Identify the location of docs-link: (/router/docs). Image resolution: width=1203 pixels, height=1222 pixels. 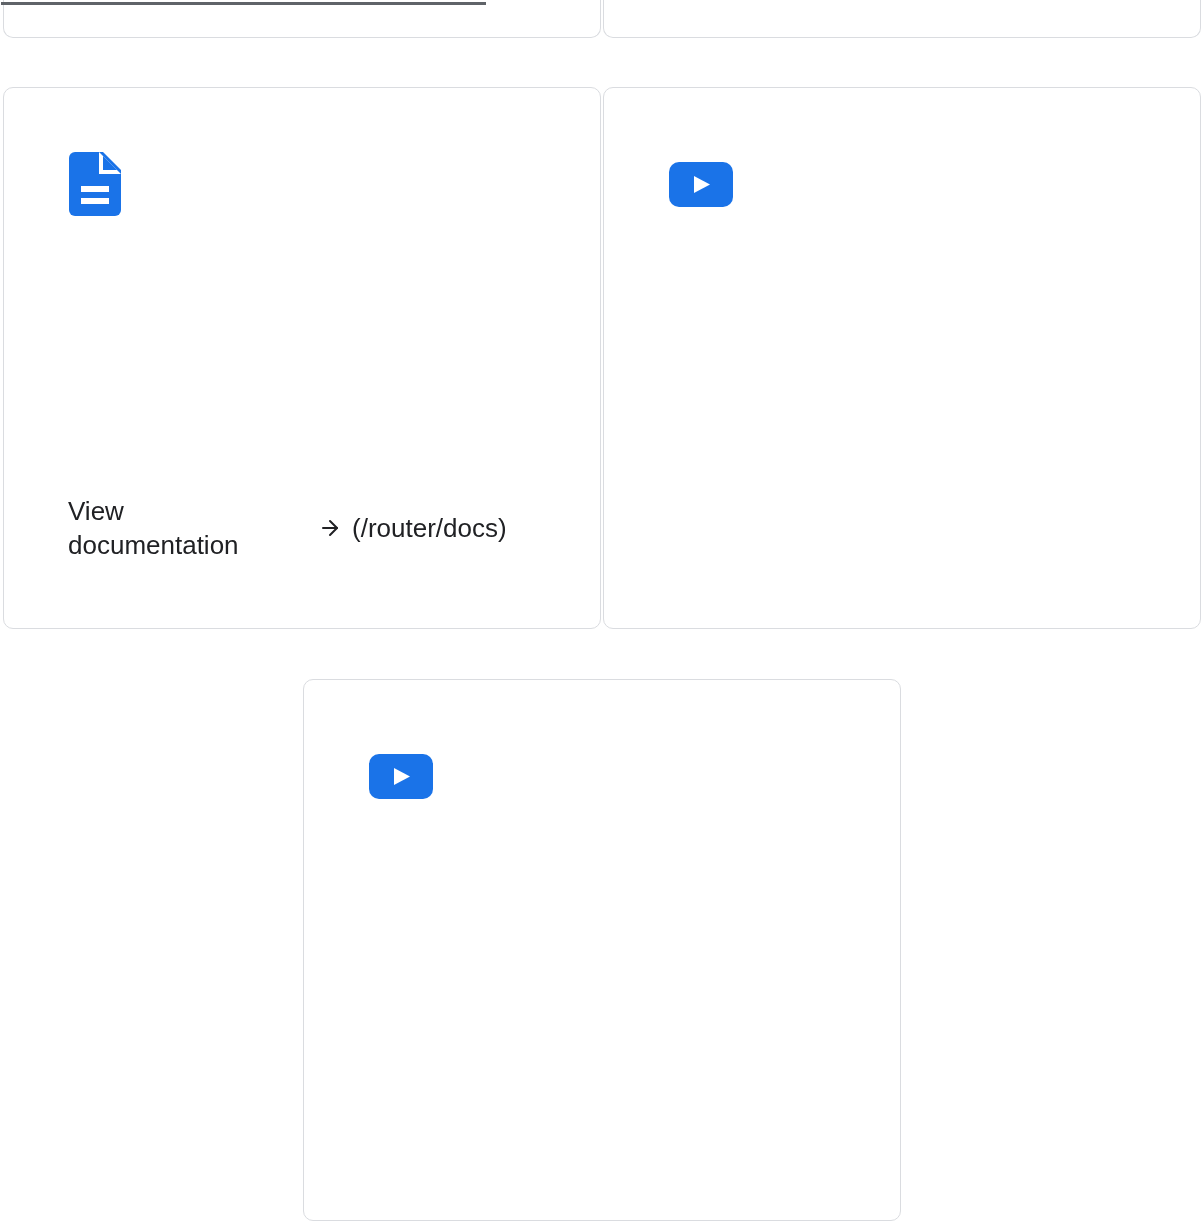
(412, 528).